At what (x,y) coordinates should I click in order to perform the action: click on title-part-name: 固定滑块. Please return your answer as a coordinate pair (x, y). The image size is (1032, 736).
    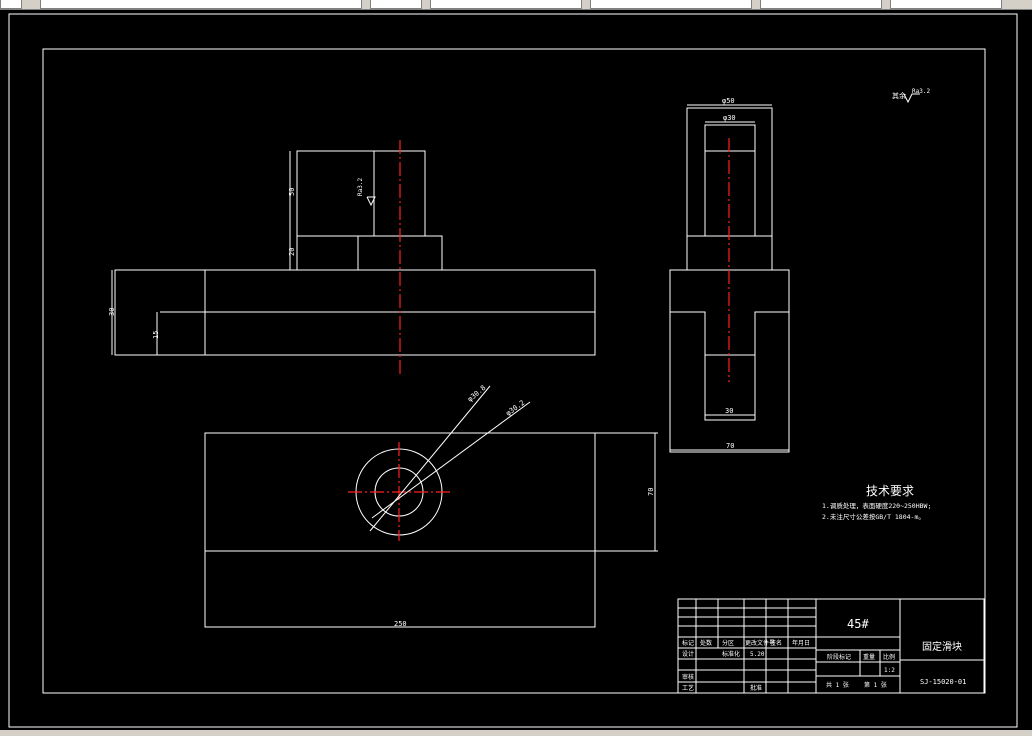
    Looking at the image, I should click on (942, 646).